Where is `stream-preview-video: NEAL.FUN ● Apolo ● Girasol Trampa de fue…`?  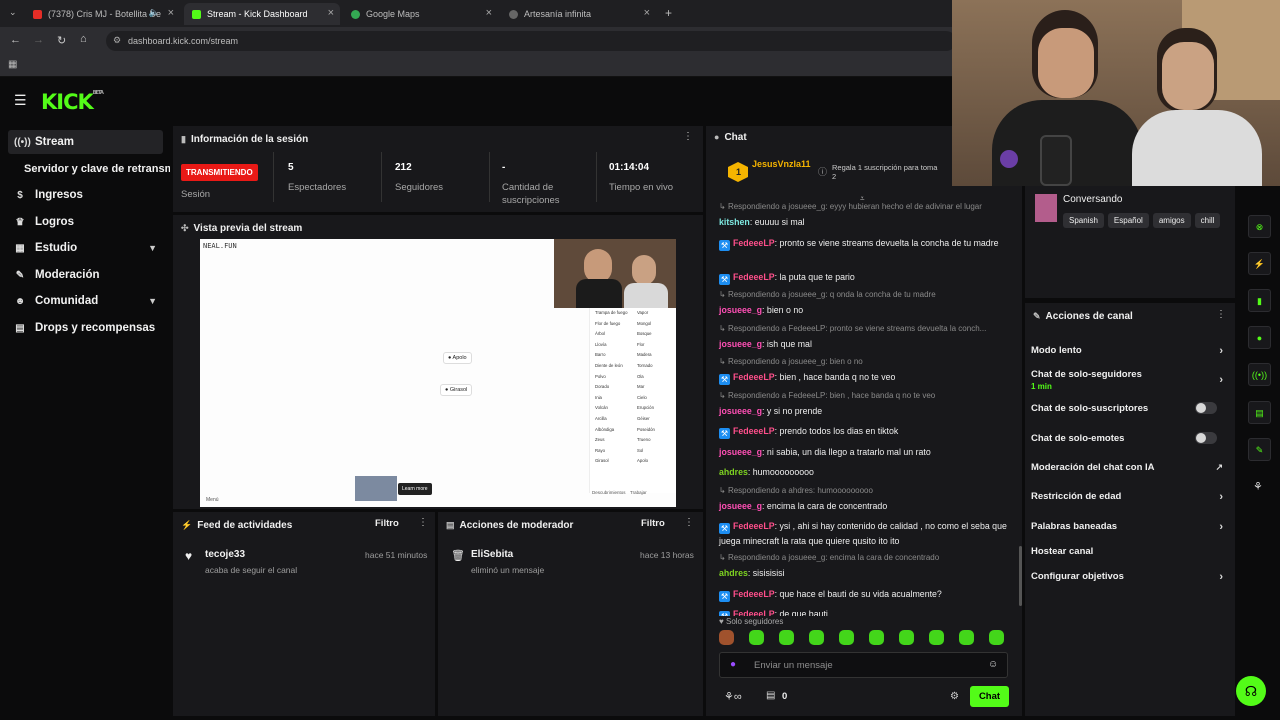 stream-preview-video: NEAL.FUN ● Apolo ● Girasol Trampa de fue… is located at coordinates (438, 373).